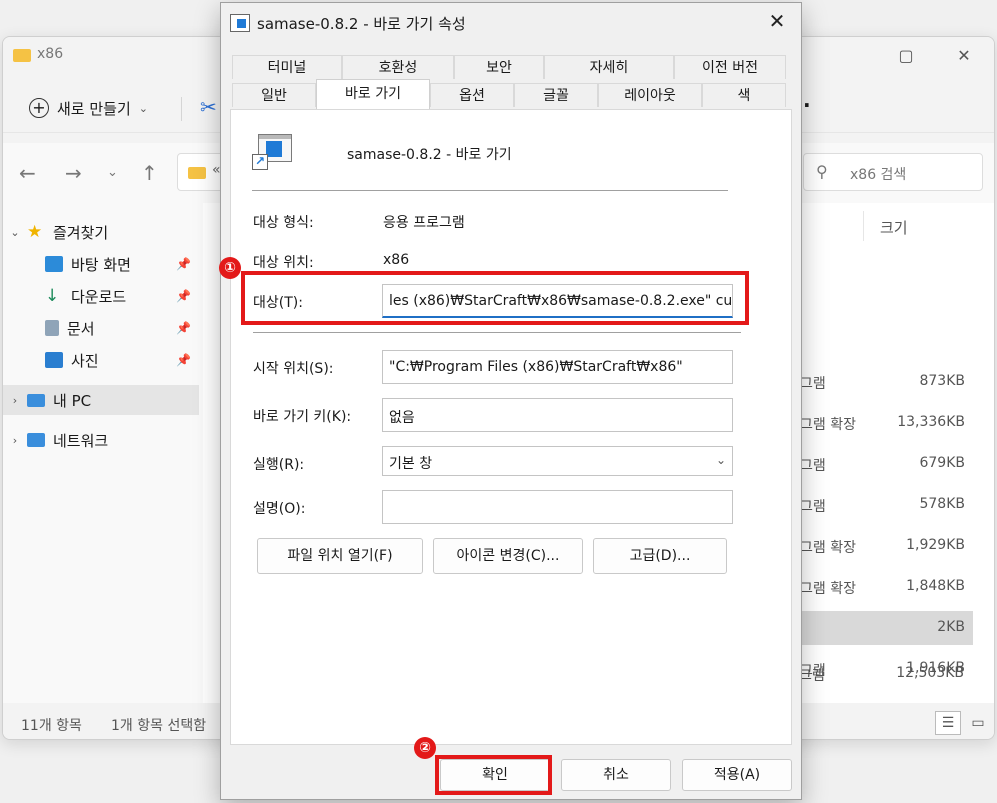  Describe the element at coordinates (72, 400) in the screenshot. I see `sidebar-item-label: 내 PC` at that location.